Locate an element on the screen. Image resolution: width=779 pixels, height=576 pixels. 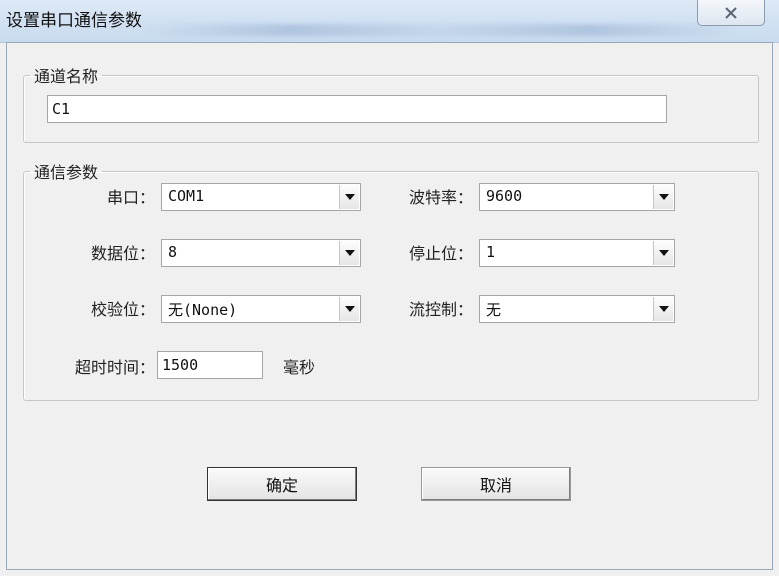
baud-dropdown-button is located at coordinates (663, 197).